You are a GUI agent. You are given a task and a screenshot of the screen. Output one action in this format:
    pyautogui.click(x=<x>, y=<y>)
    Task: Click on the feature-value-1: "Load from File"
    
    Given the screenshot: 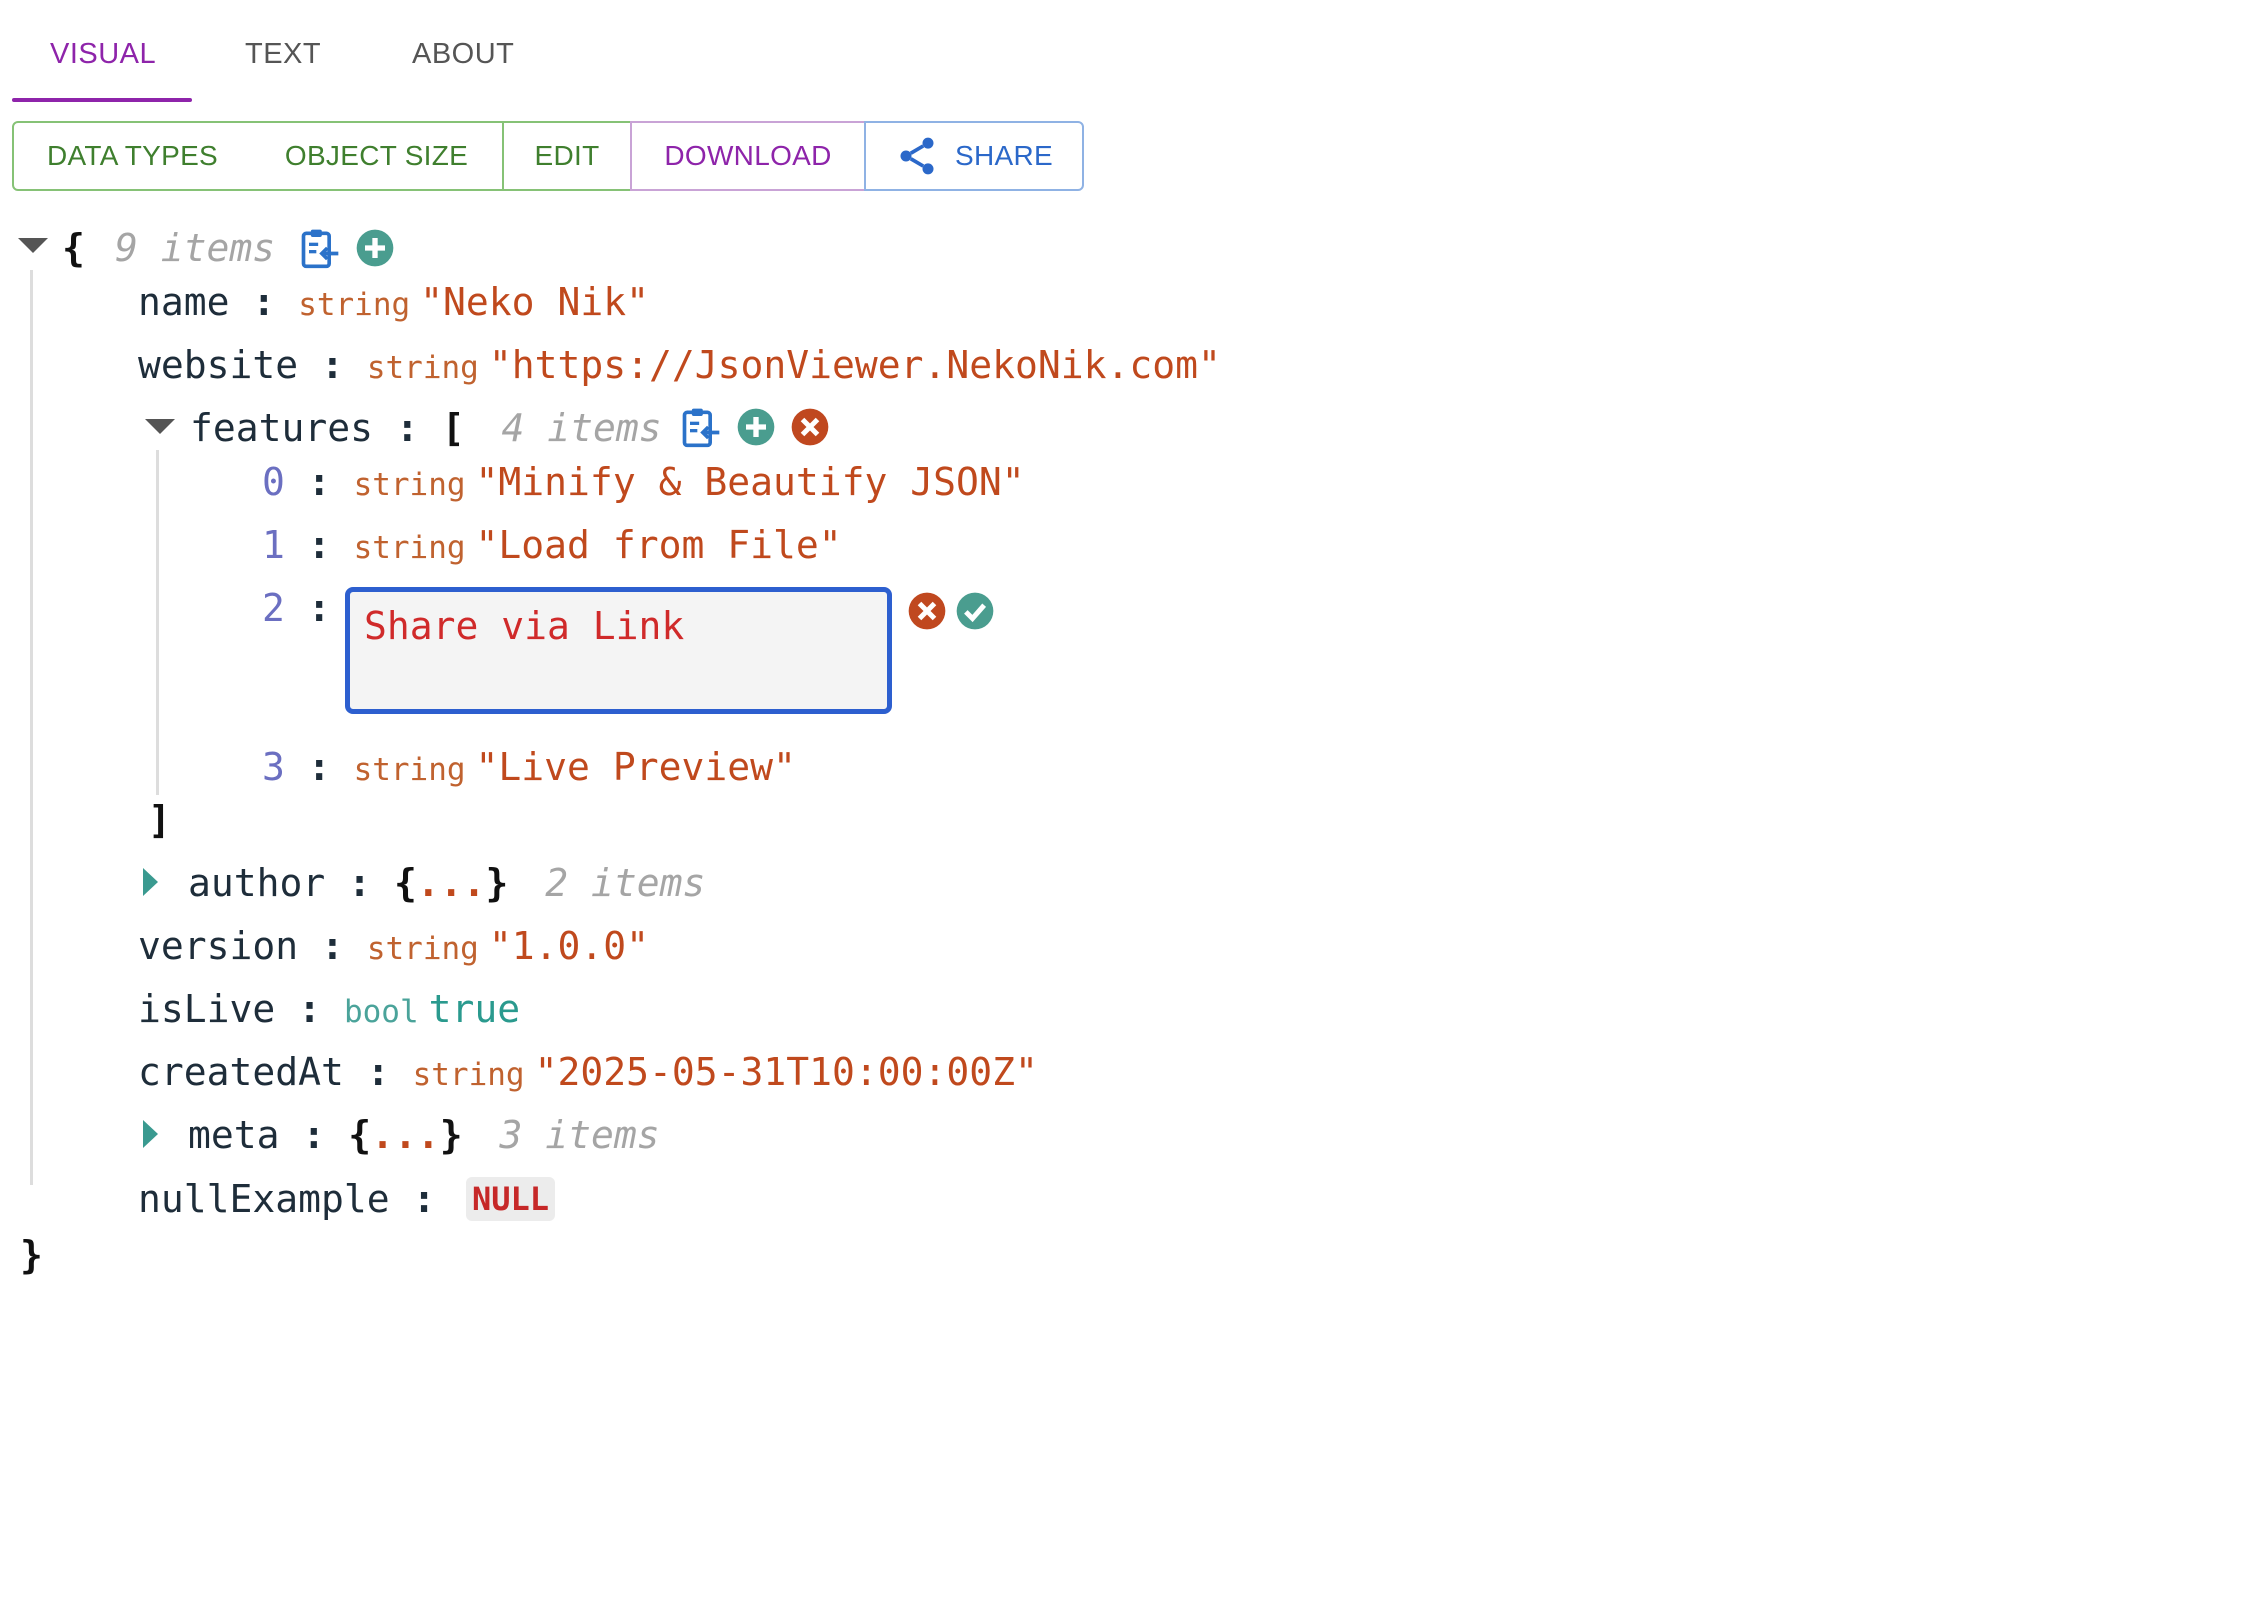 What is the action you would take?
    pyautogui.click(x=659, y=545)
    